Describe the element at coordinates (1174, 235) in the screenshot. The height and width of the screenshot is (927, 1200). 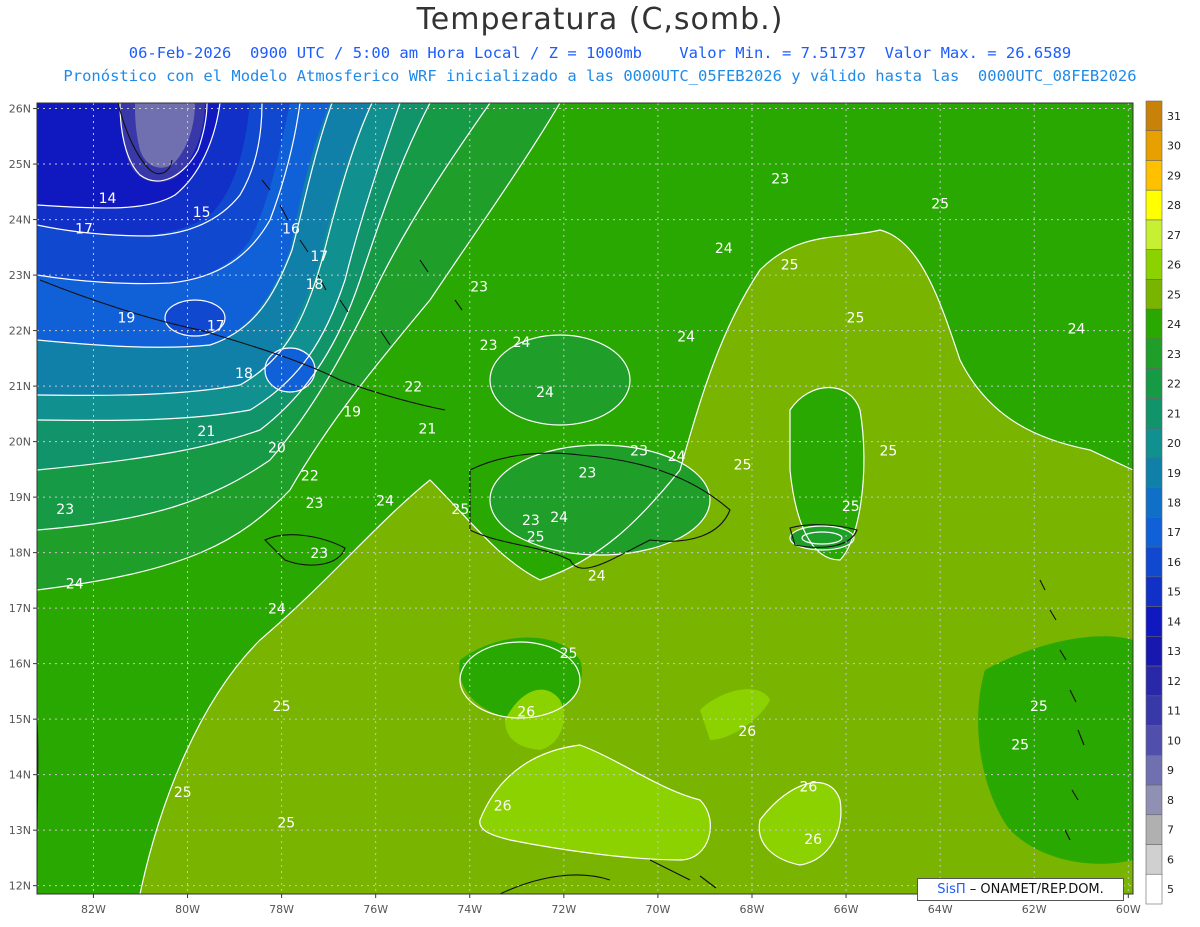
I see `colorbar-label: 27` at that location.